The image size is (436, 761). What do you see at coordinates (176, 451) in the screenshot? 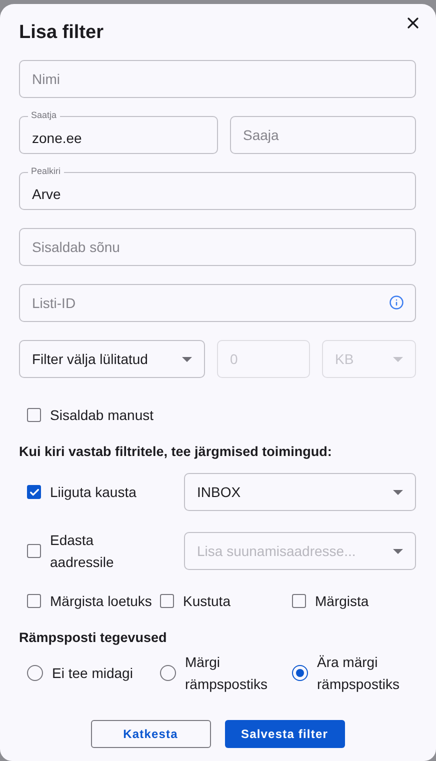
I see `section-heading: Kui kiri vastab filtritele, tee järgmised toimingud:` at bounding box center [176, 451].